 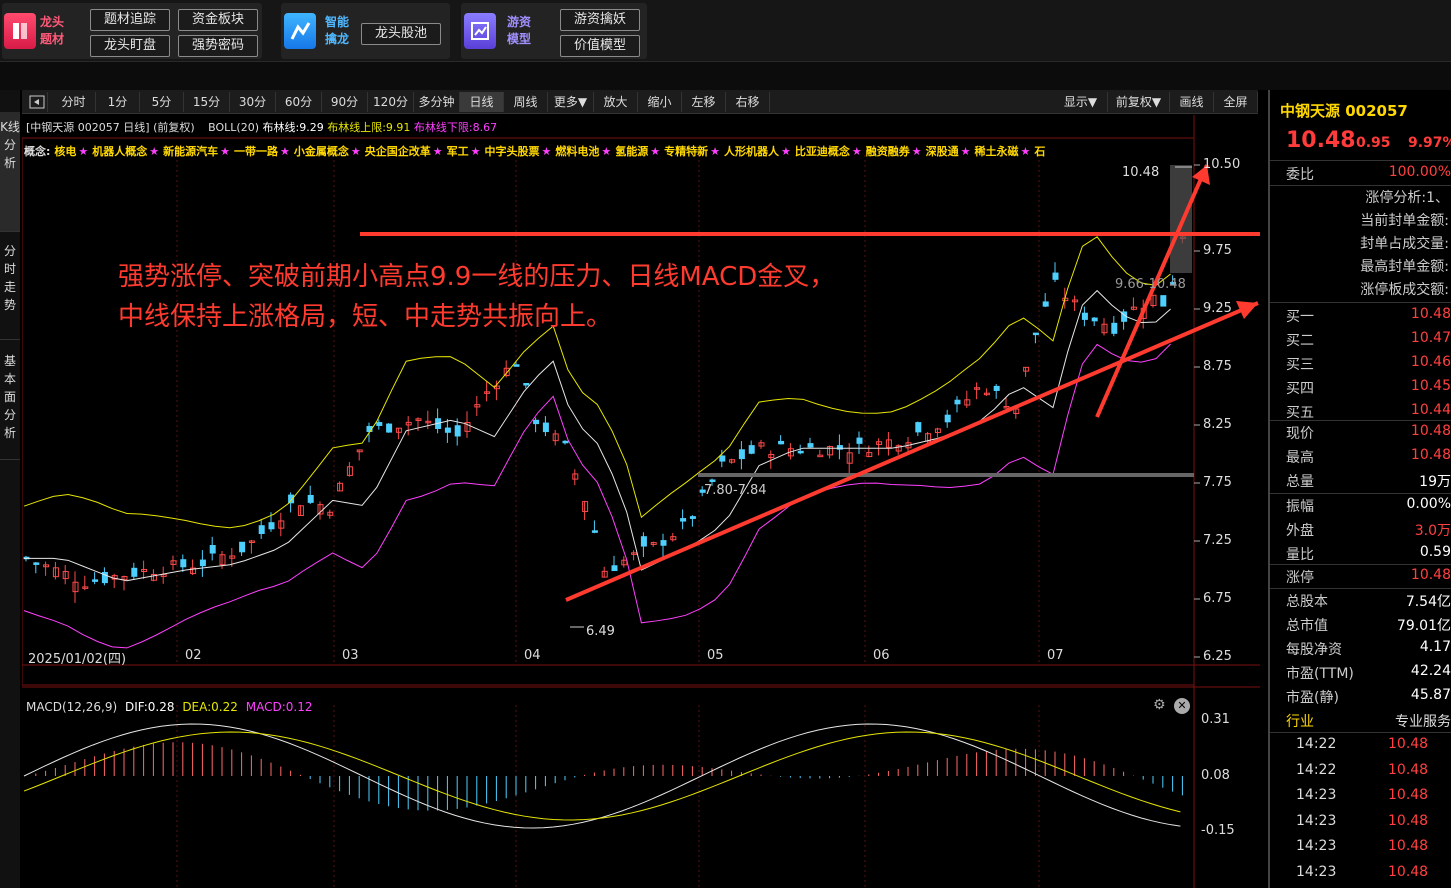 I want to click on quote-row: 买三 10.46, so click(x=1360, y=363).